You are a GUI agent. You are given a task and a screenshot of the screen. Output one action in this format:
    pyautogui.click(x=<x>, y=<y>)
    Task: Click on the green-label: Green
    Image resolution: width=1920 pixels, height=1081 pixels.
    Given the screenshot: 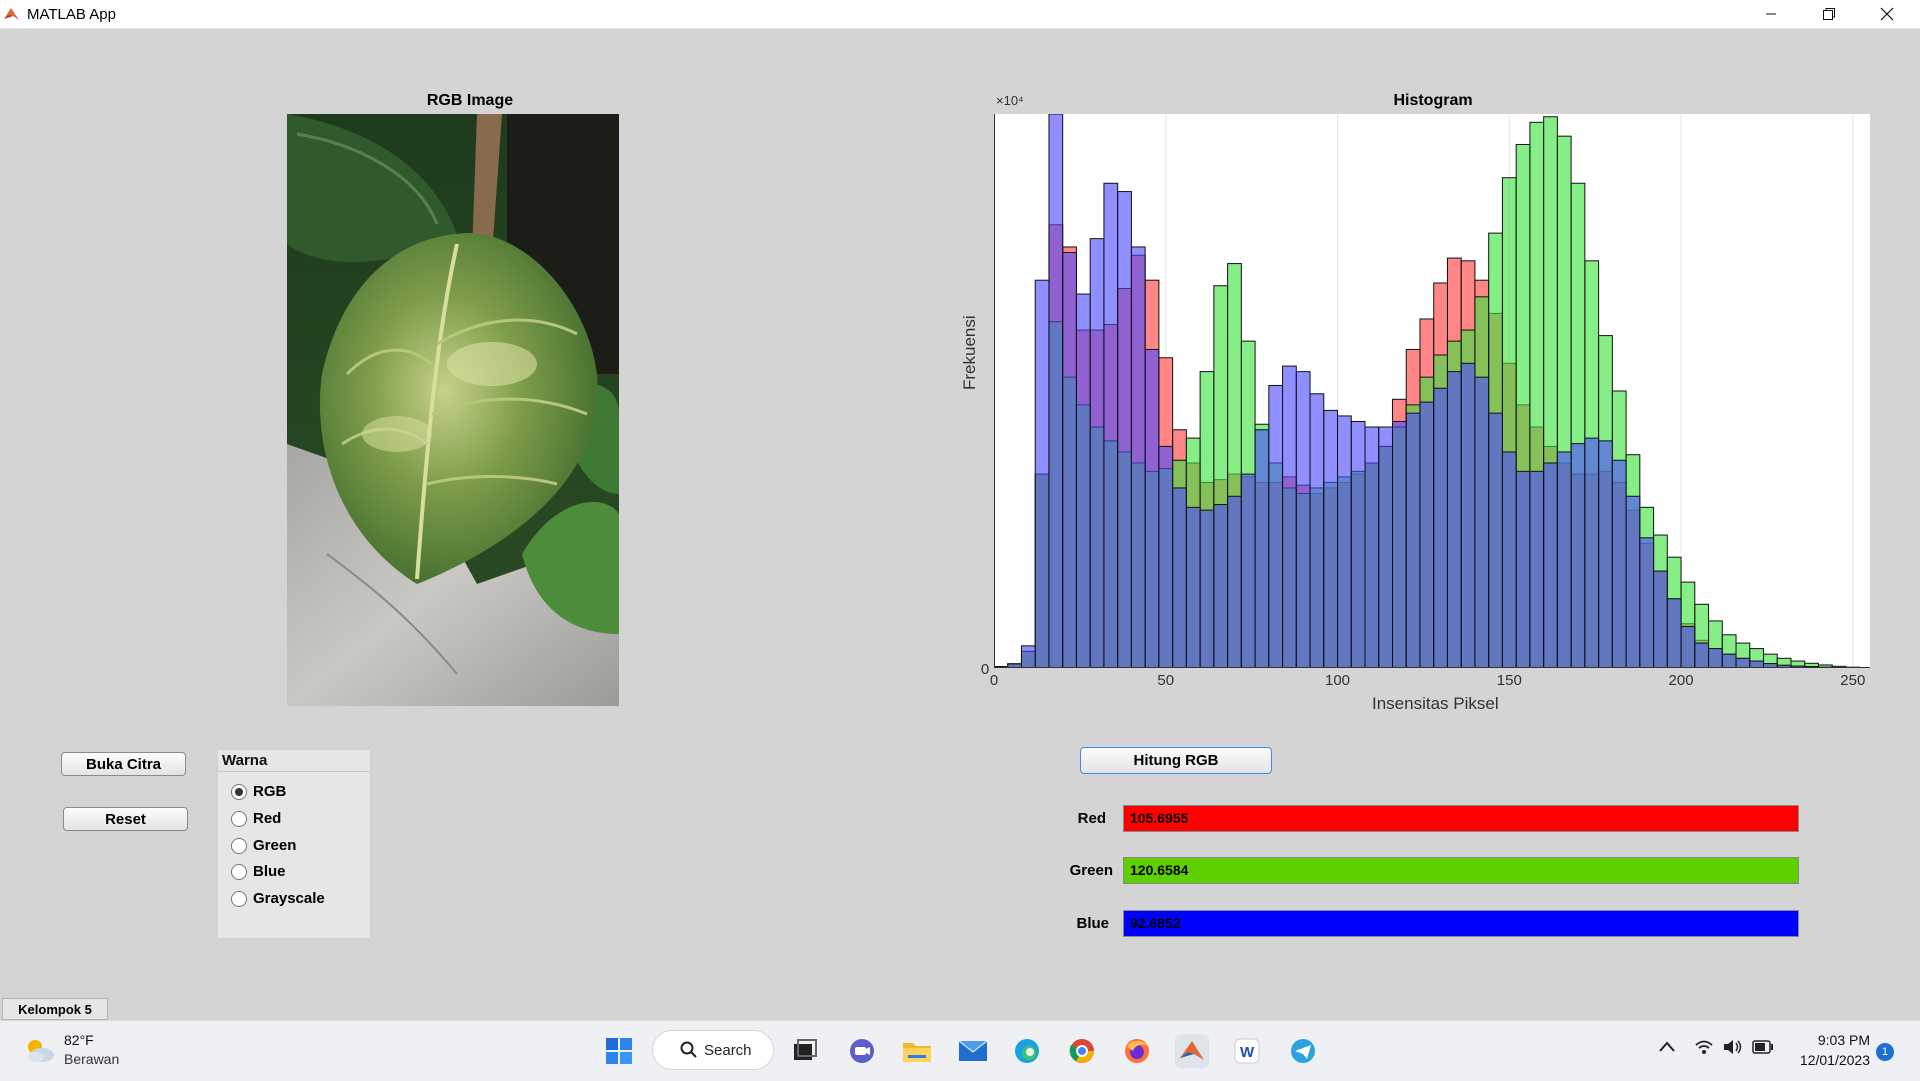 What is the action you would take?
    pyautogui.click(x=1073, y=870)
    